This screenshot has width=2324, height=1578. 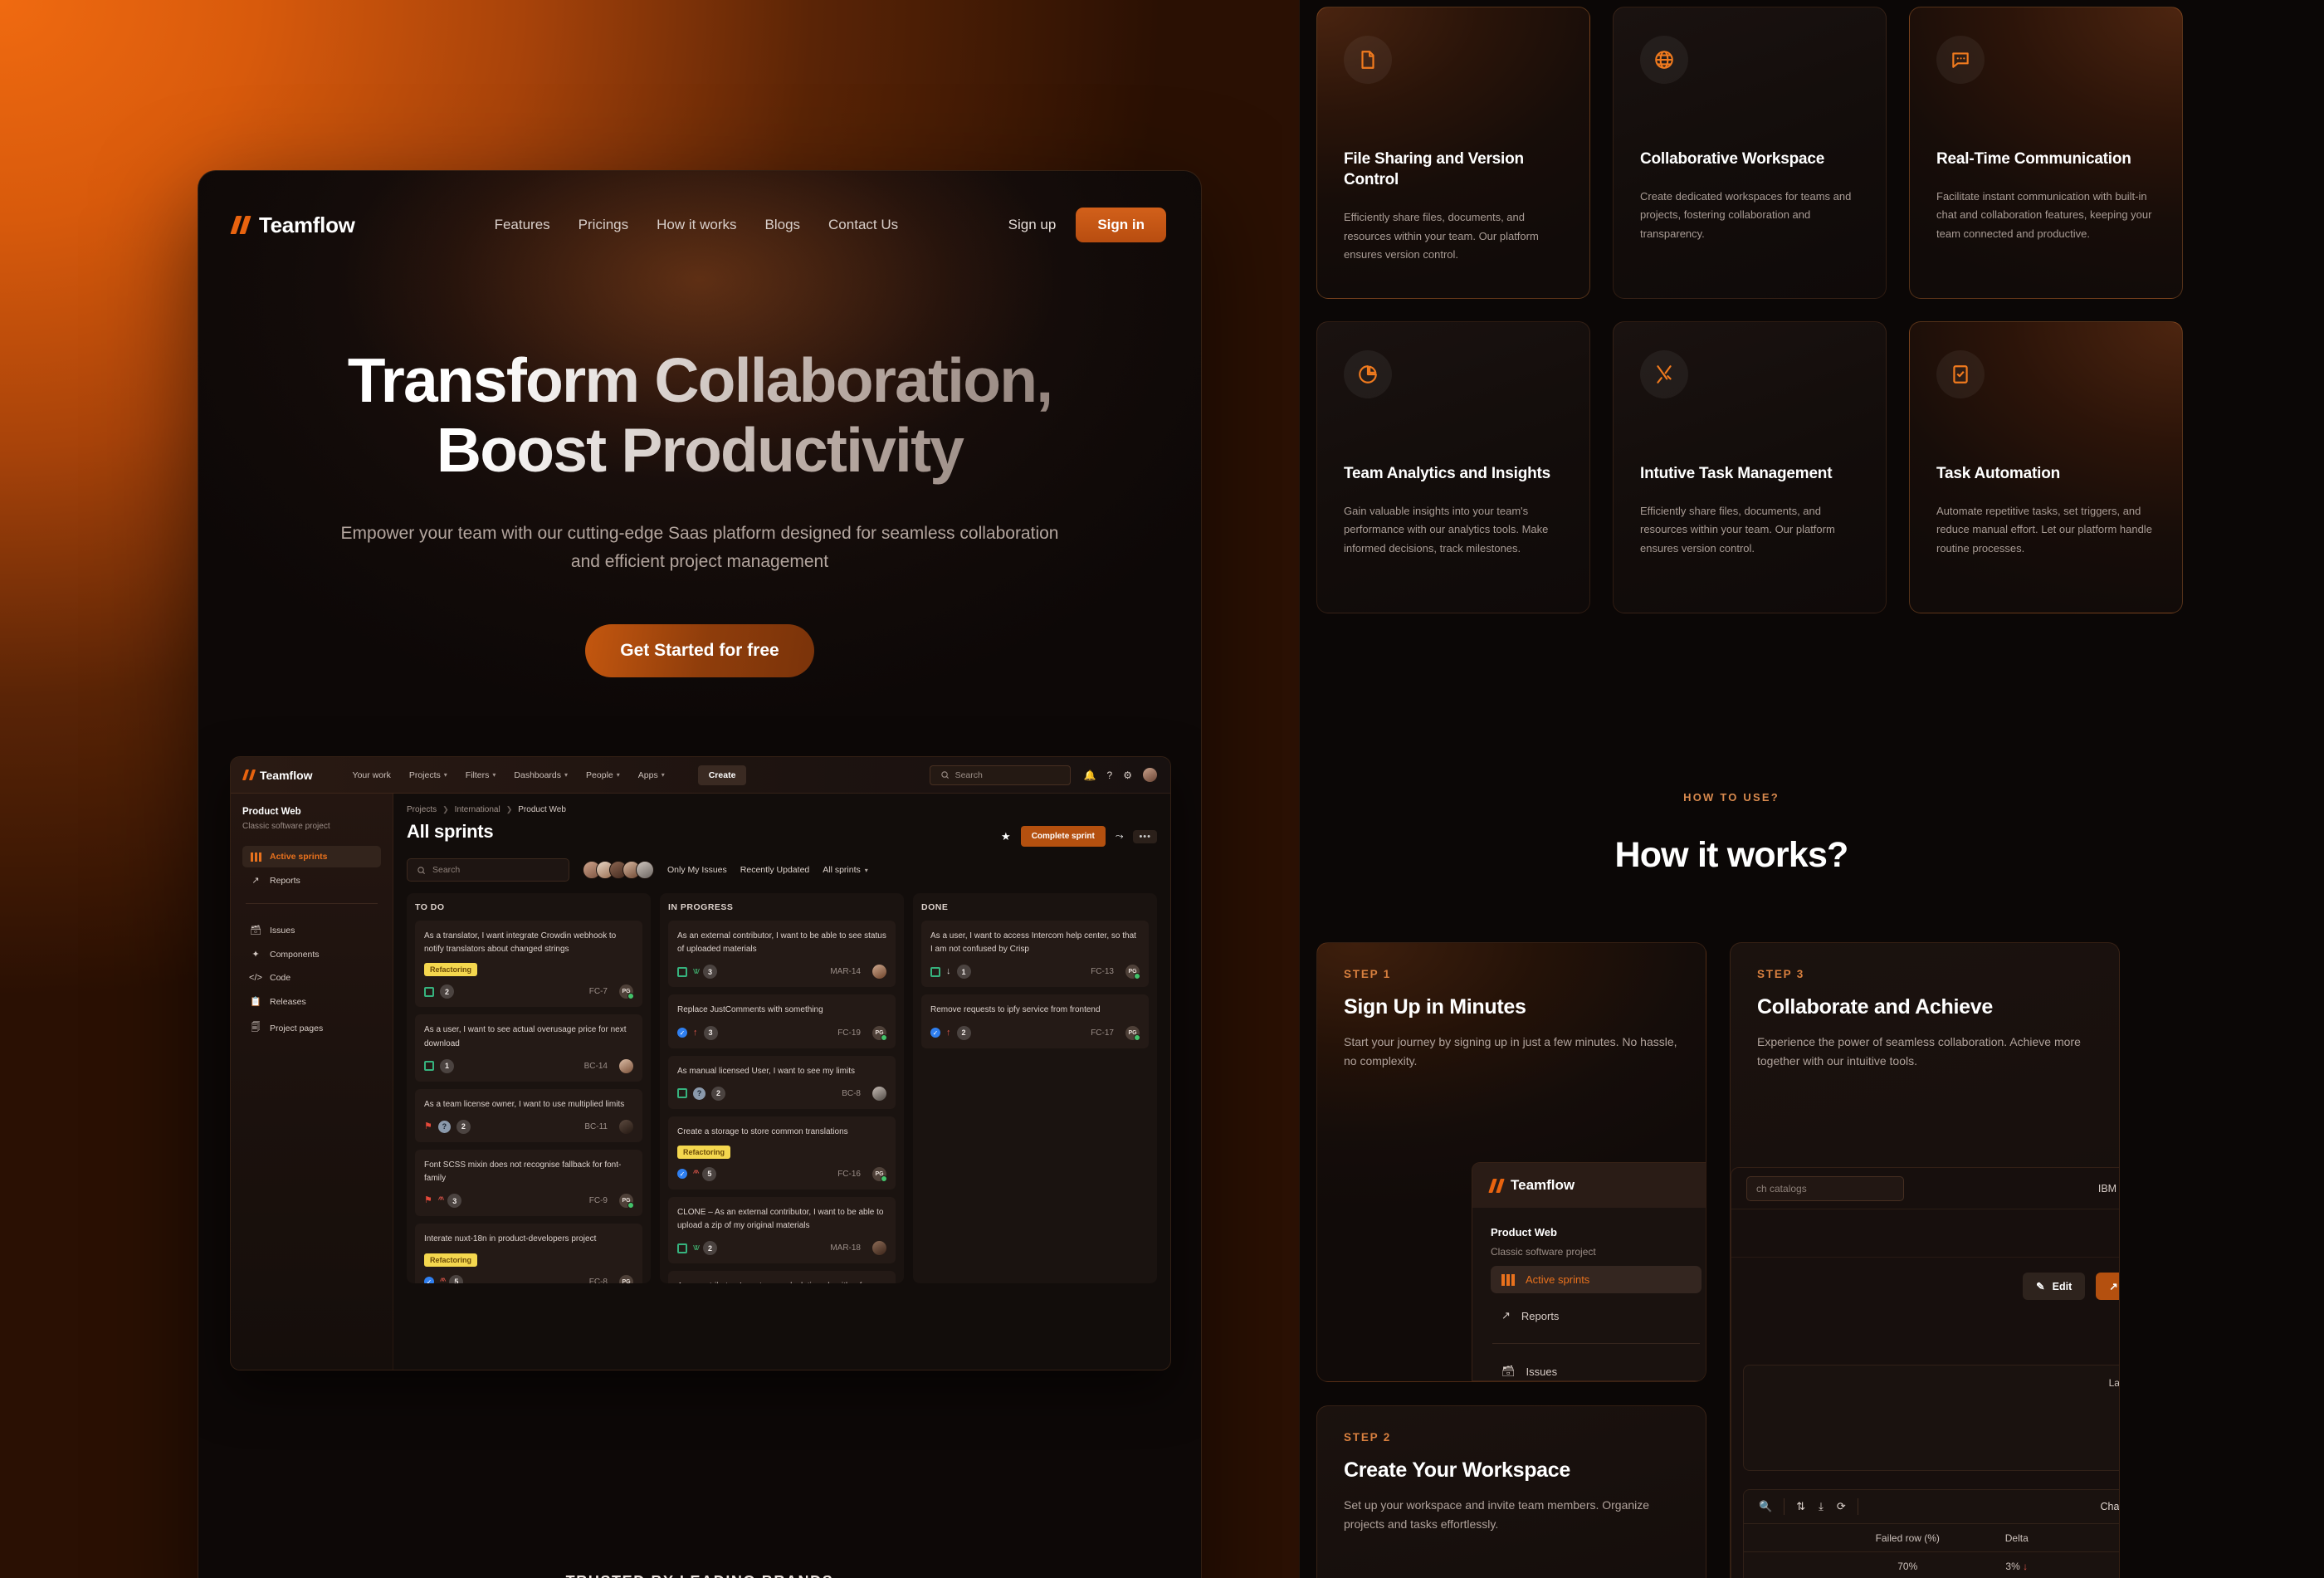 What do you see at coordinates (422, 809) in the screenshot?
I see `breadcrumb-projects: Projects` at bounding box center [422, 809].